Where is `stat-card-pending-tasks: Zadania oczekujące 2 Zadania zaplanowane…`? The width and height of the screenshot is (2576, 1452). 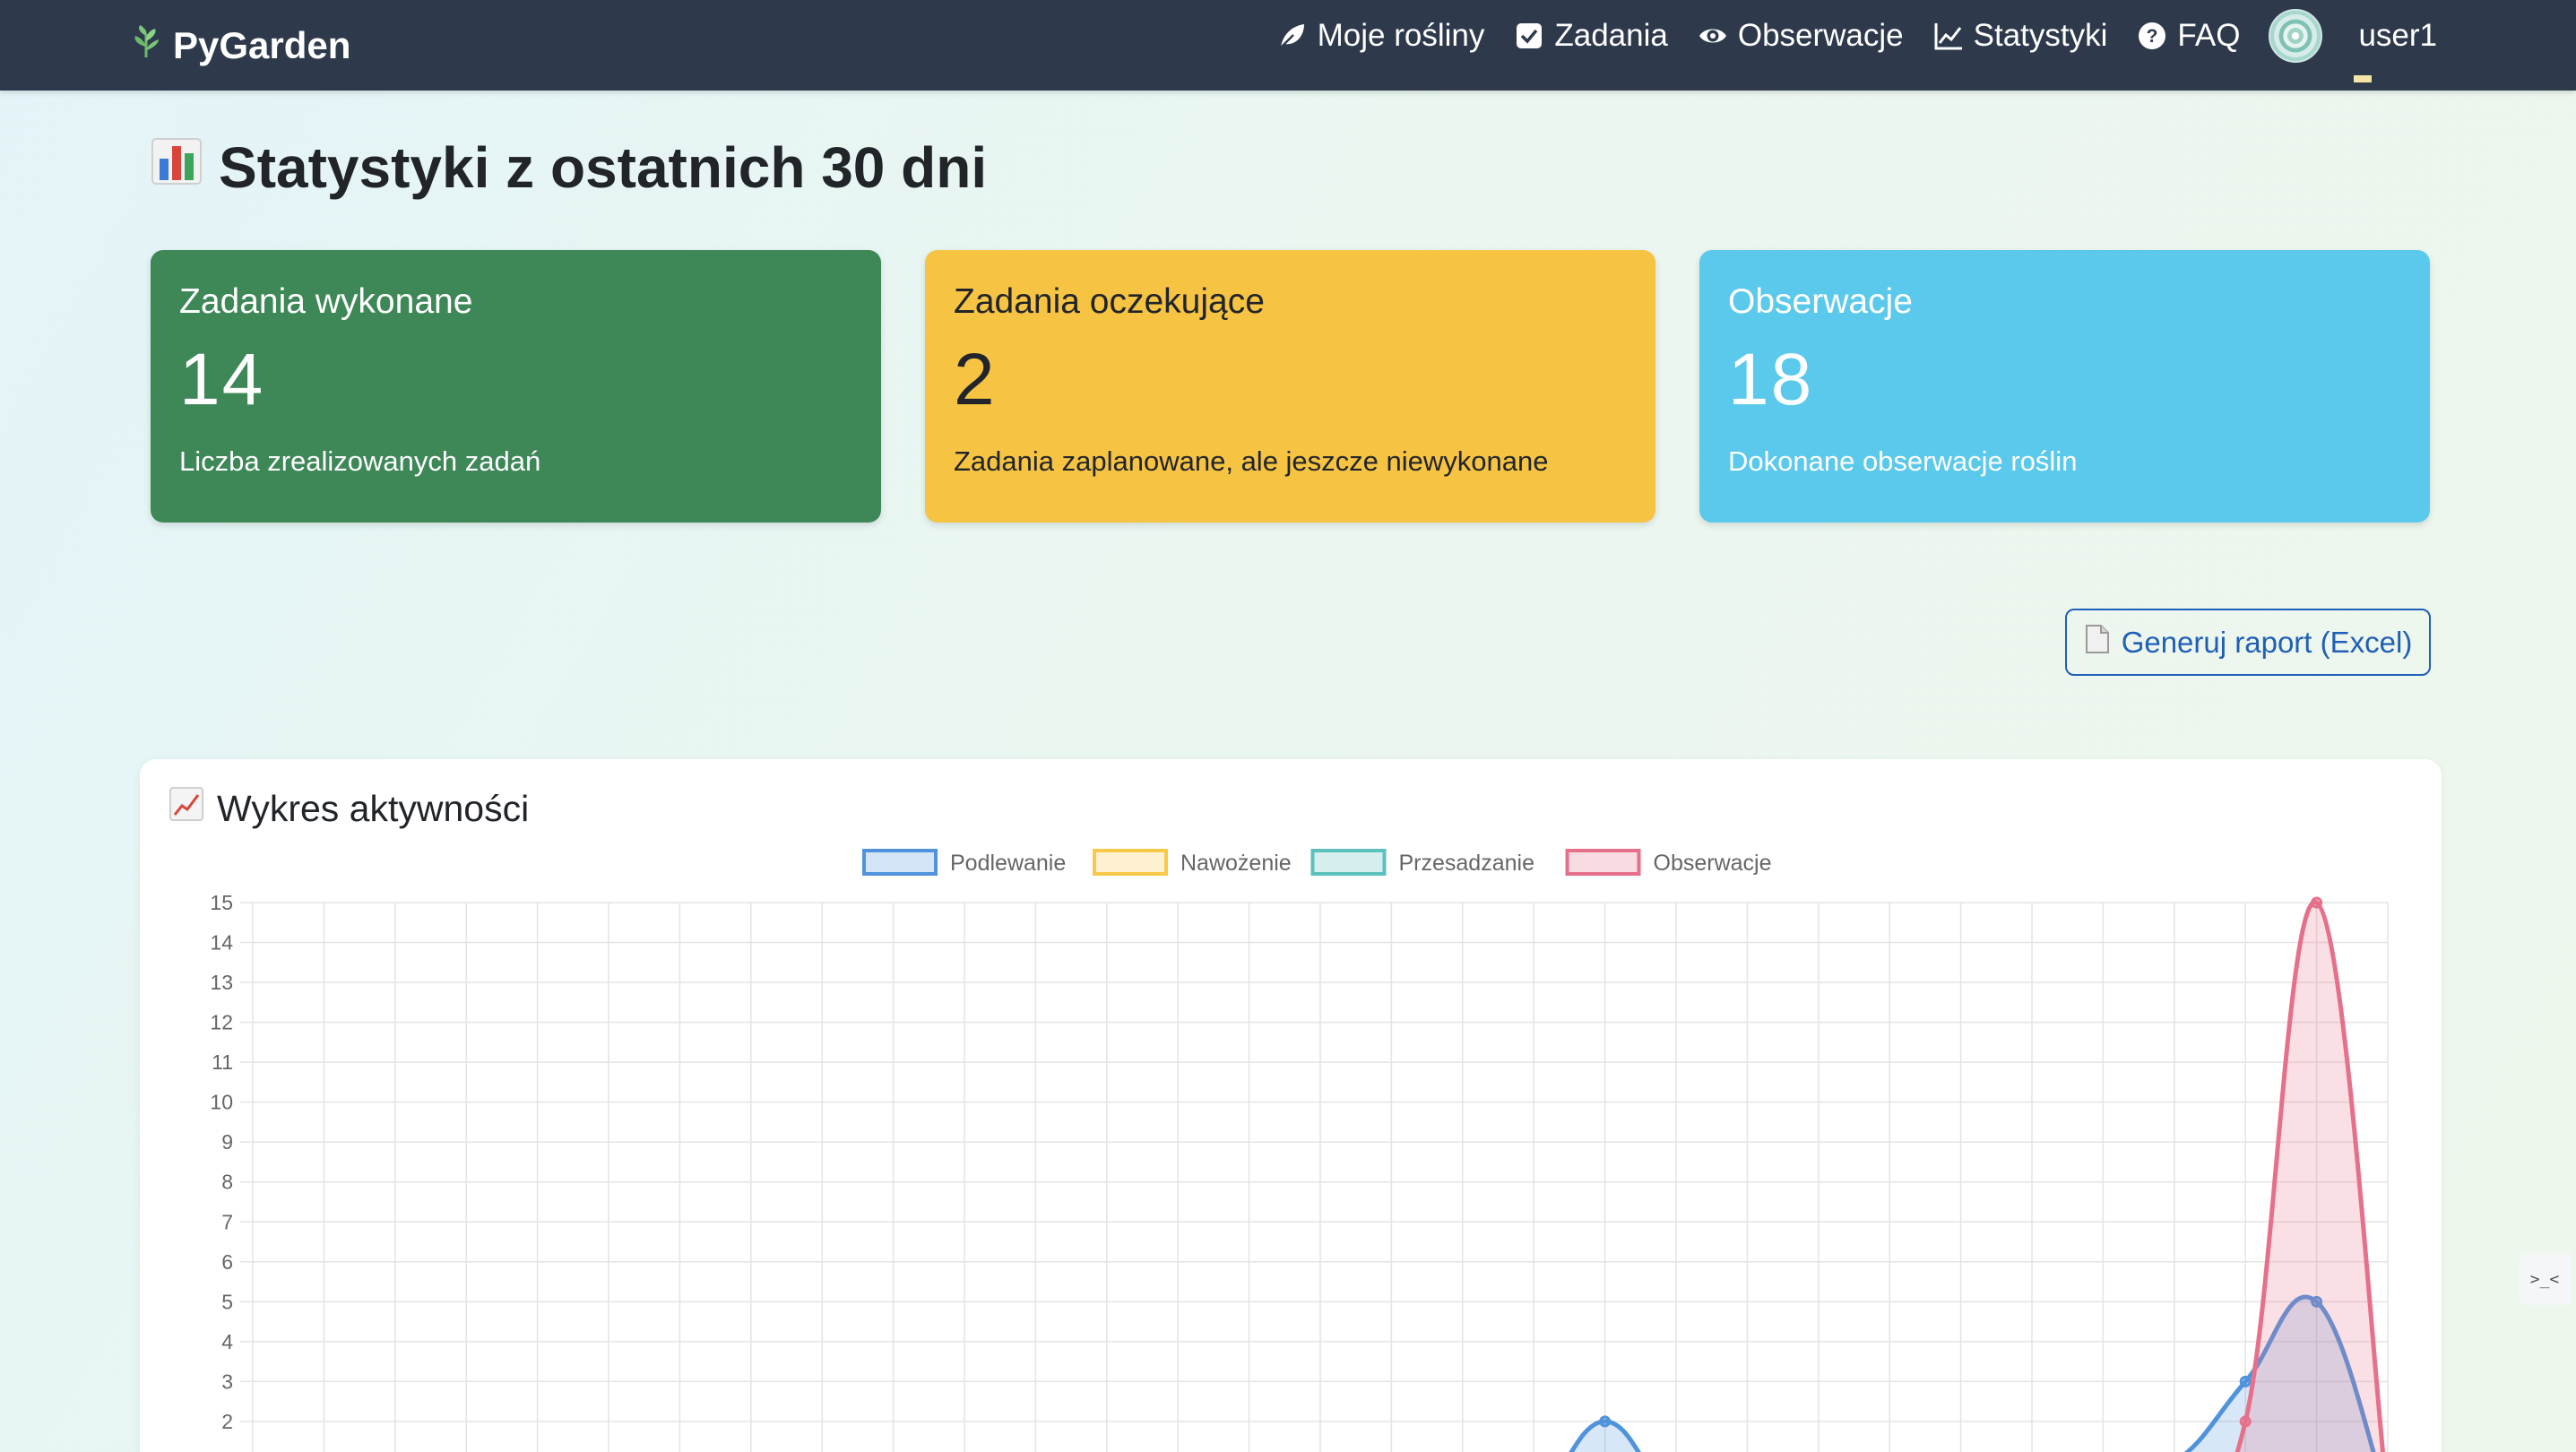 stat-card-pending-tasks: Zadania oczekujące 2 Zadania zaplanowane… is located at coordinates (1290, 386).